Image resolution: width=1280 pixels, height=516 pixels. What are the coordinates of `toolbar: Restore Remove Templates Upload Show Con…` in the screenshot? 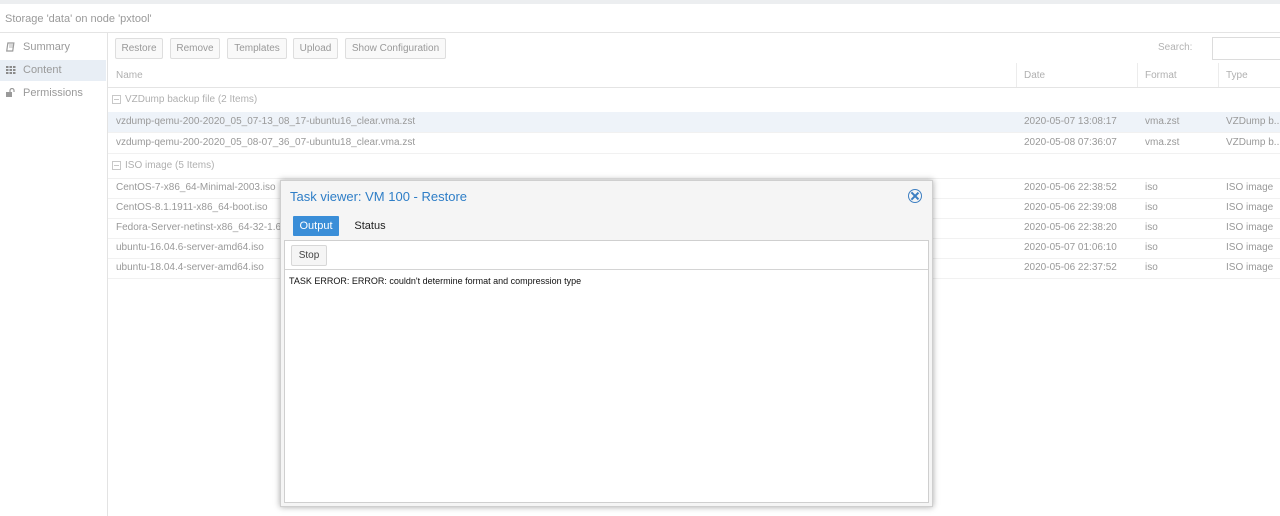 It's located at (694, 48).